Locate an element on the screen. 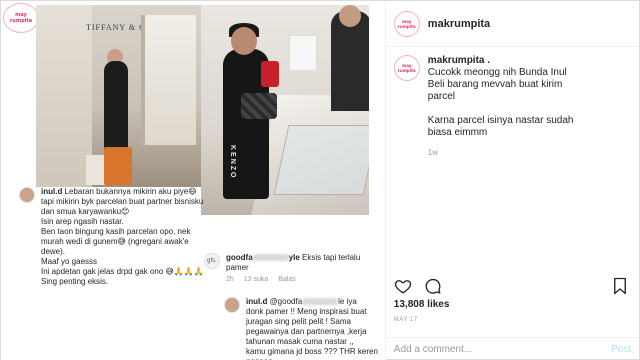 The image size is (640, 360). person-head is located at coordinates (244, 41).